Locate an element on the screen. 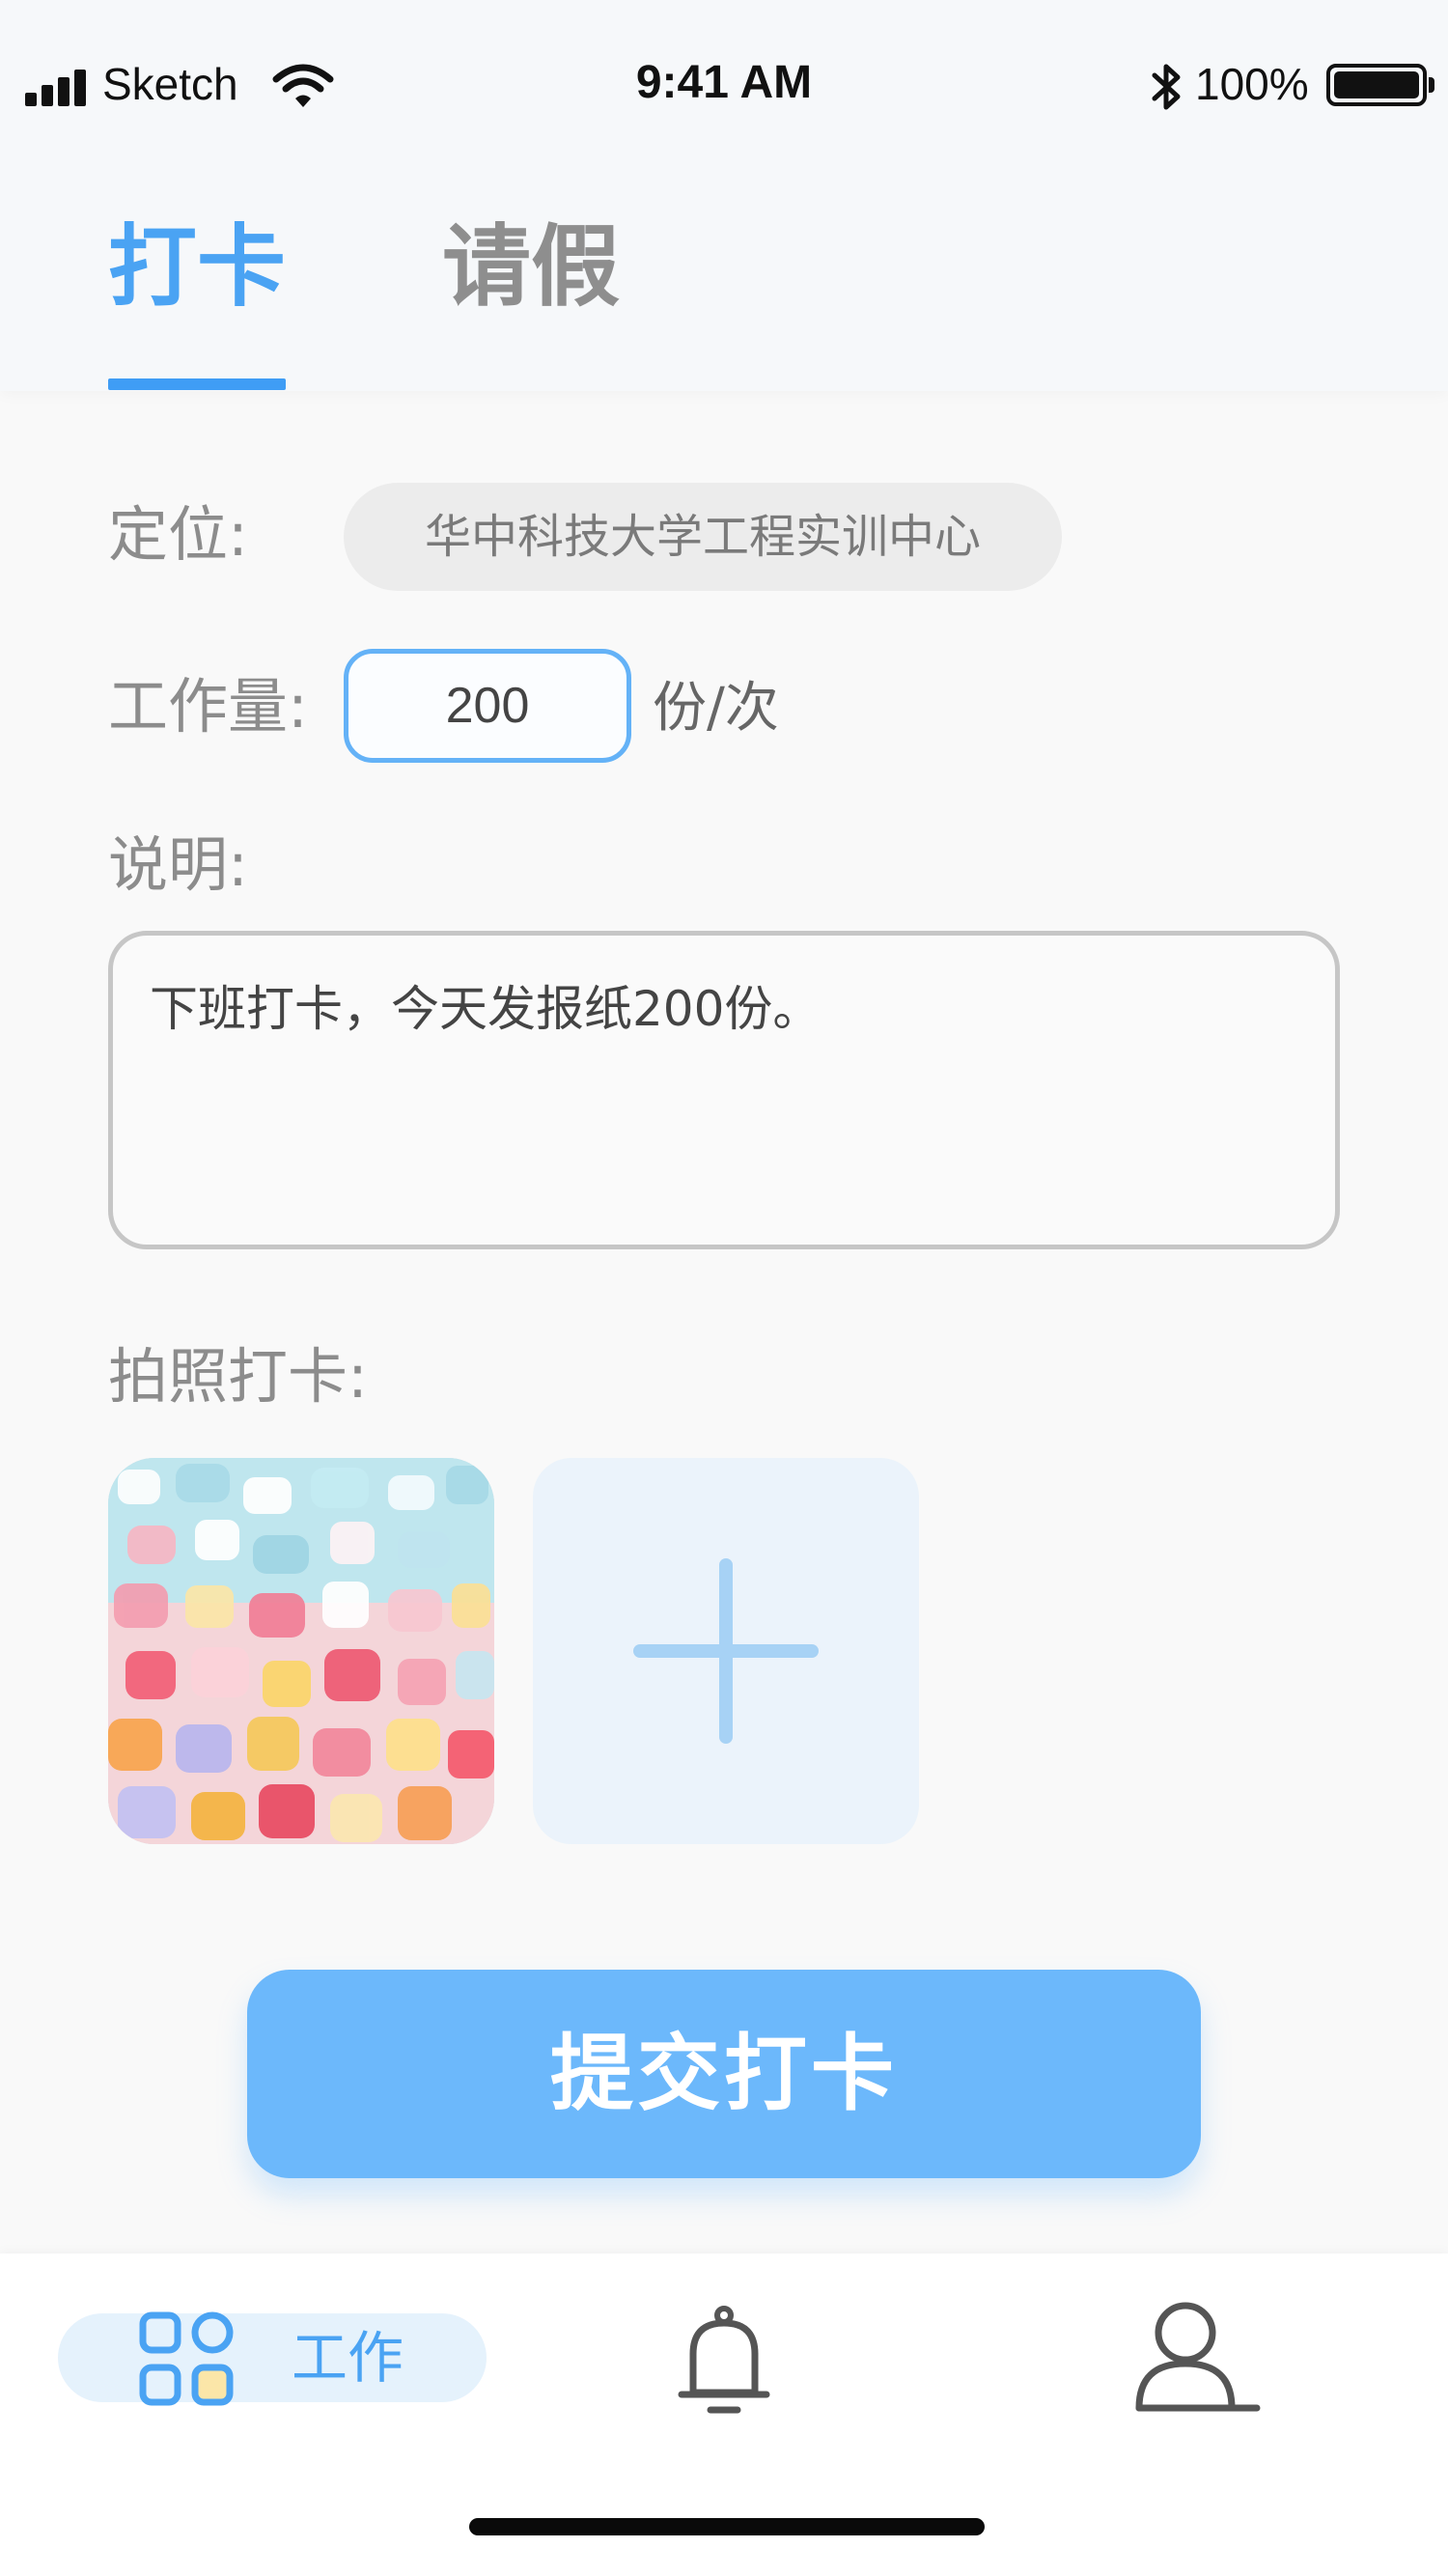 The width and height of the screenshot is (1448, 2576). workload-label: 工作量: is located at coordinates (208, 707).